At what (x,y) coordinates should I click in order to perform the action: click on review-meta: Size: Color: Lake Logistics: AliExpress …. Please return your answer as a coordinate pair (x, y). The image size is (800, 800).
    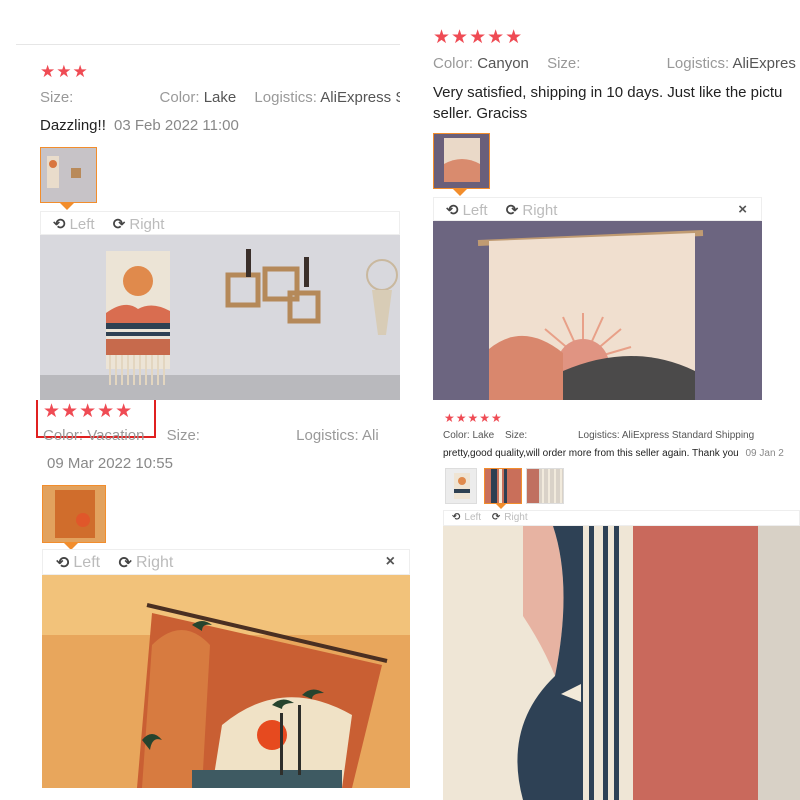
    Looking at the image, I should click on (220, 97).